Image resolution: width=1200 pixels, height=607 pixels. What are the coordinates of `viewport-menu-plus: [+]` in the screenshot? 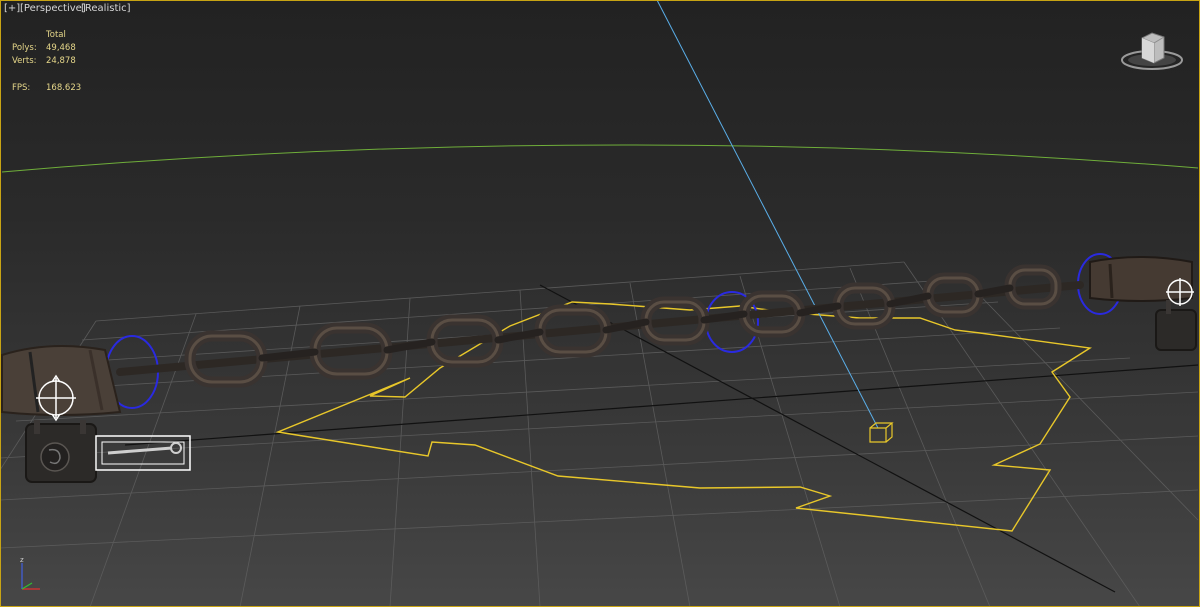 It's located at (12, 8).